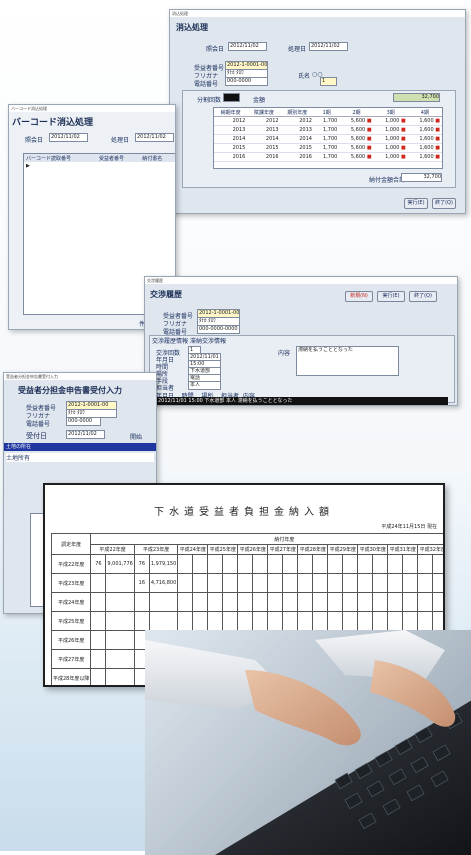 This screenshot has width=471, height=855. What do you see at coordinates (112, 549) in the screenshot?
I see `report-year-head: 平成22年度` at bounding box center [112, 549].